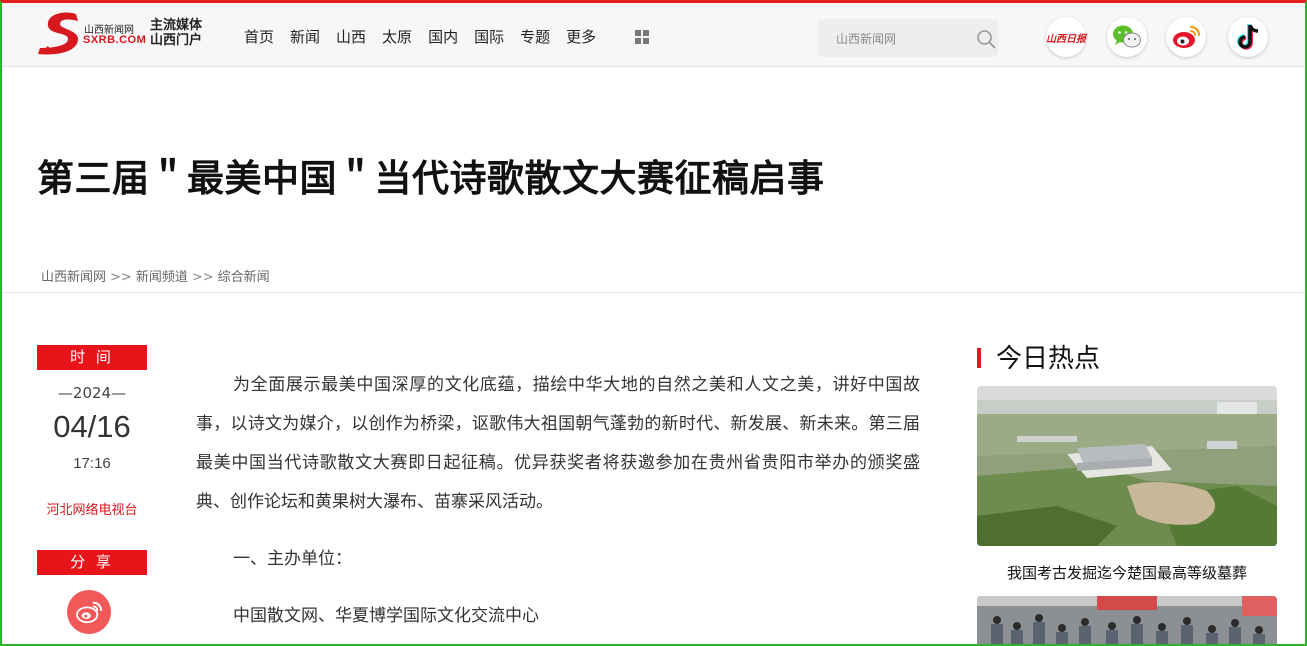  Describe the element at coordinates (986, 39) in the screenshot. I see `search-icon` at that location.